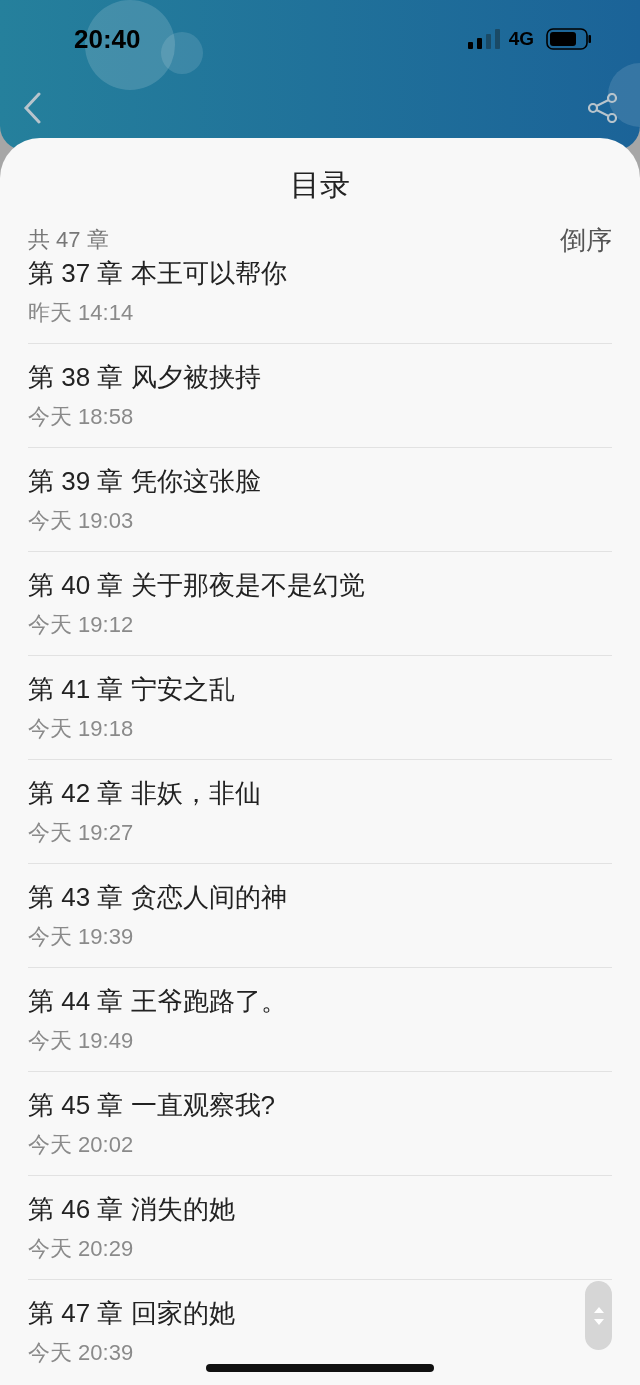  I want to click on sort-link: 倒序, so click(586, 240).